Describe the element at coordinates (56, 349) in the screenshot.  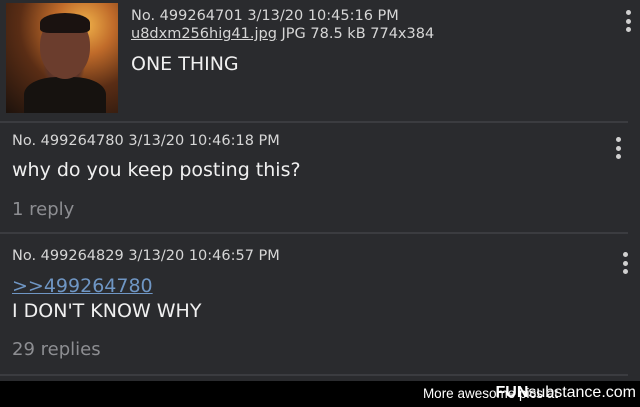
I see `reply-count-link: 29 replies` at that location.